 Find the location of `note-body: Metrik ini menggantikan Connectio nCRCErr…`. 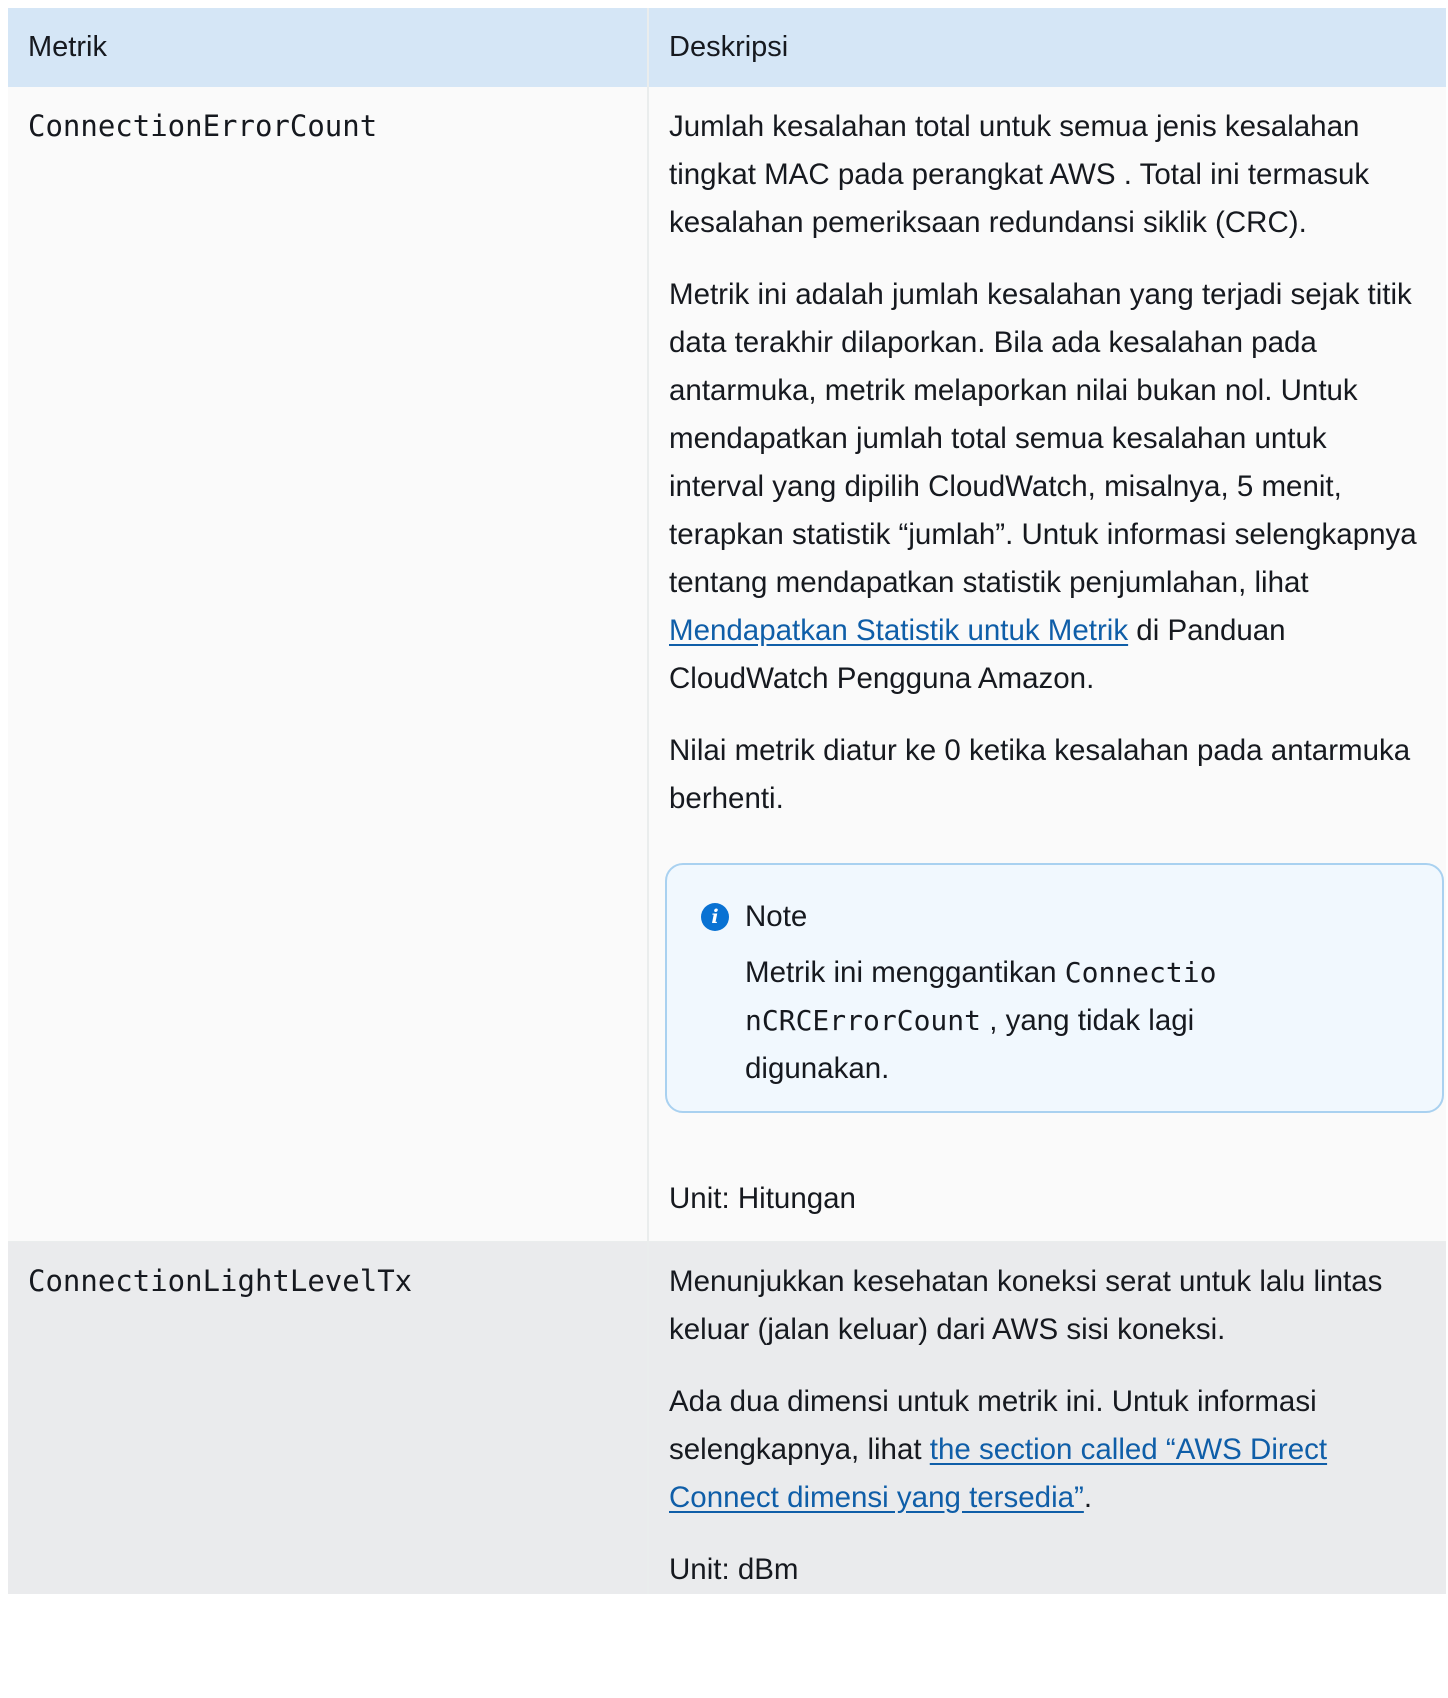

note-body: Metrik ini menggantikan Connectio nCRCErr… is located at coordinates (1000, 1021).